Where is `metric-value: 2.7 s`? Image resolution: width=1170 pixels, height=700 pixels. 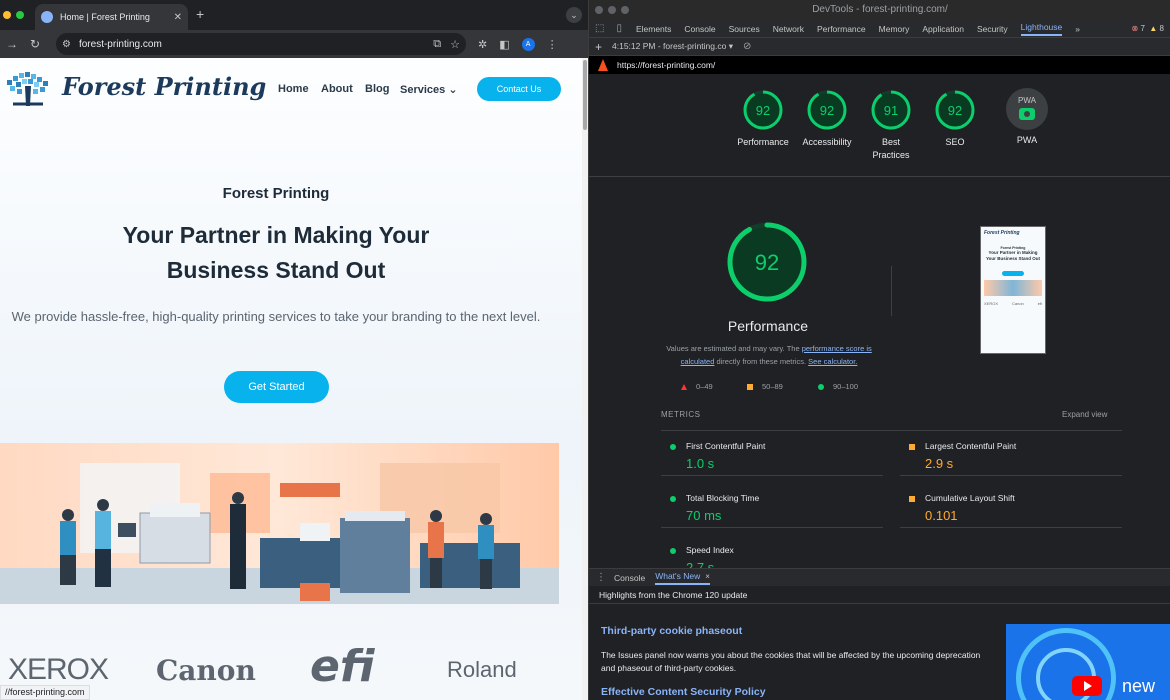 metric-value: 2.7 s is located at coordinates (700, 564).